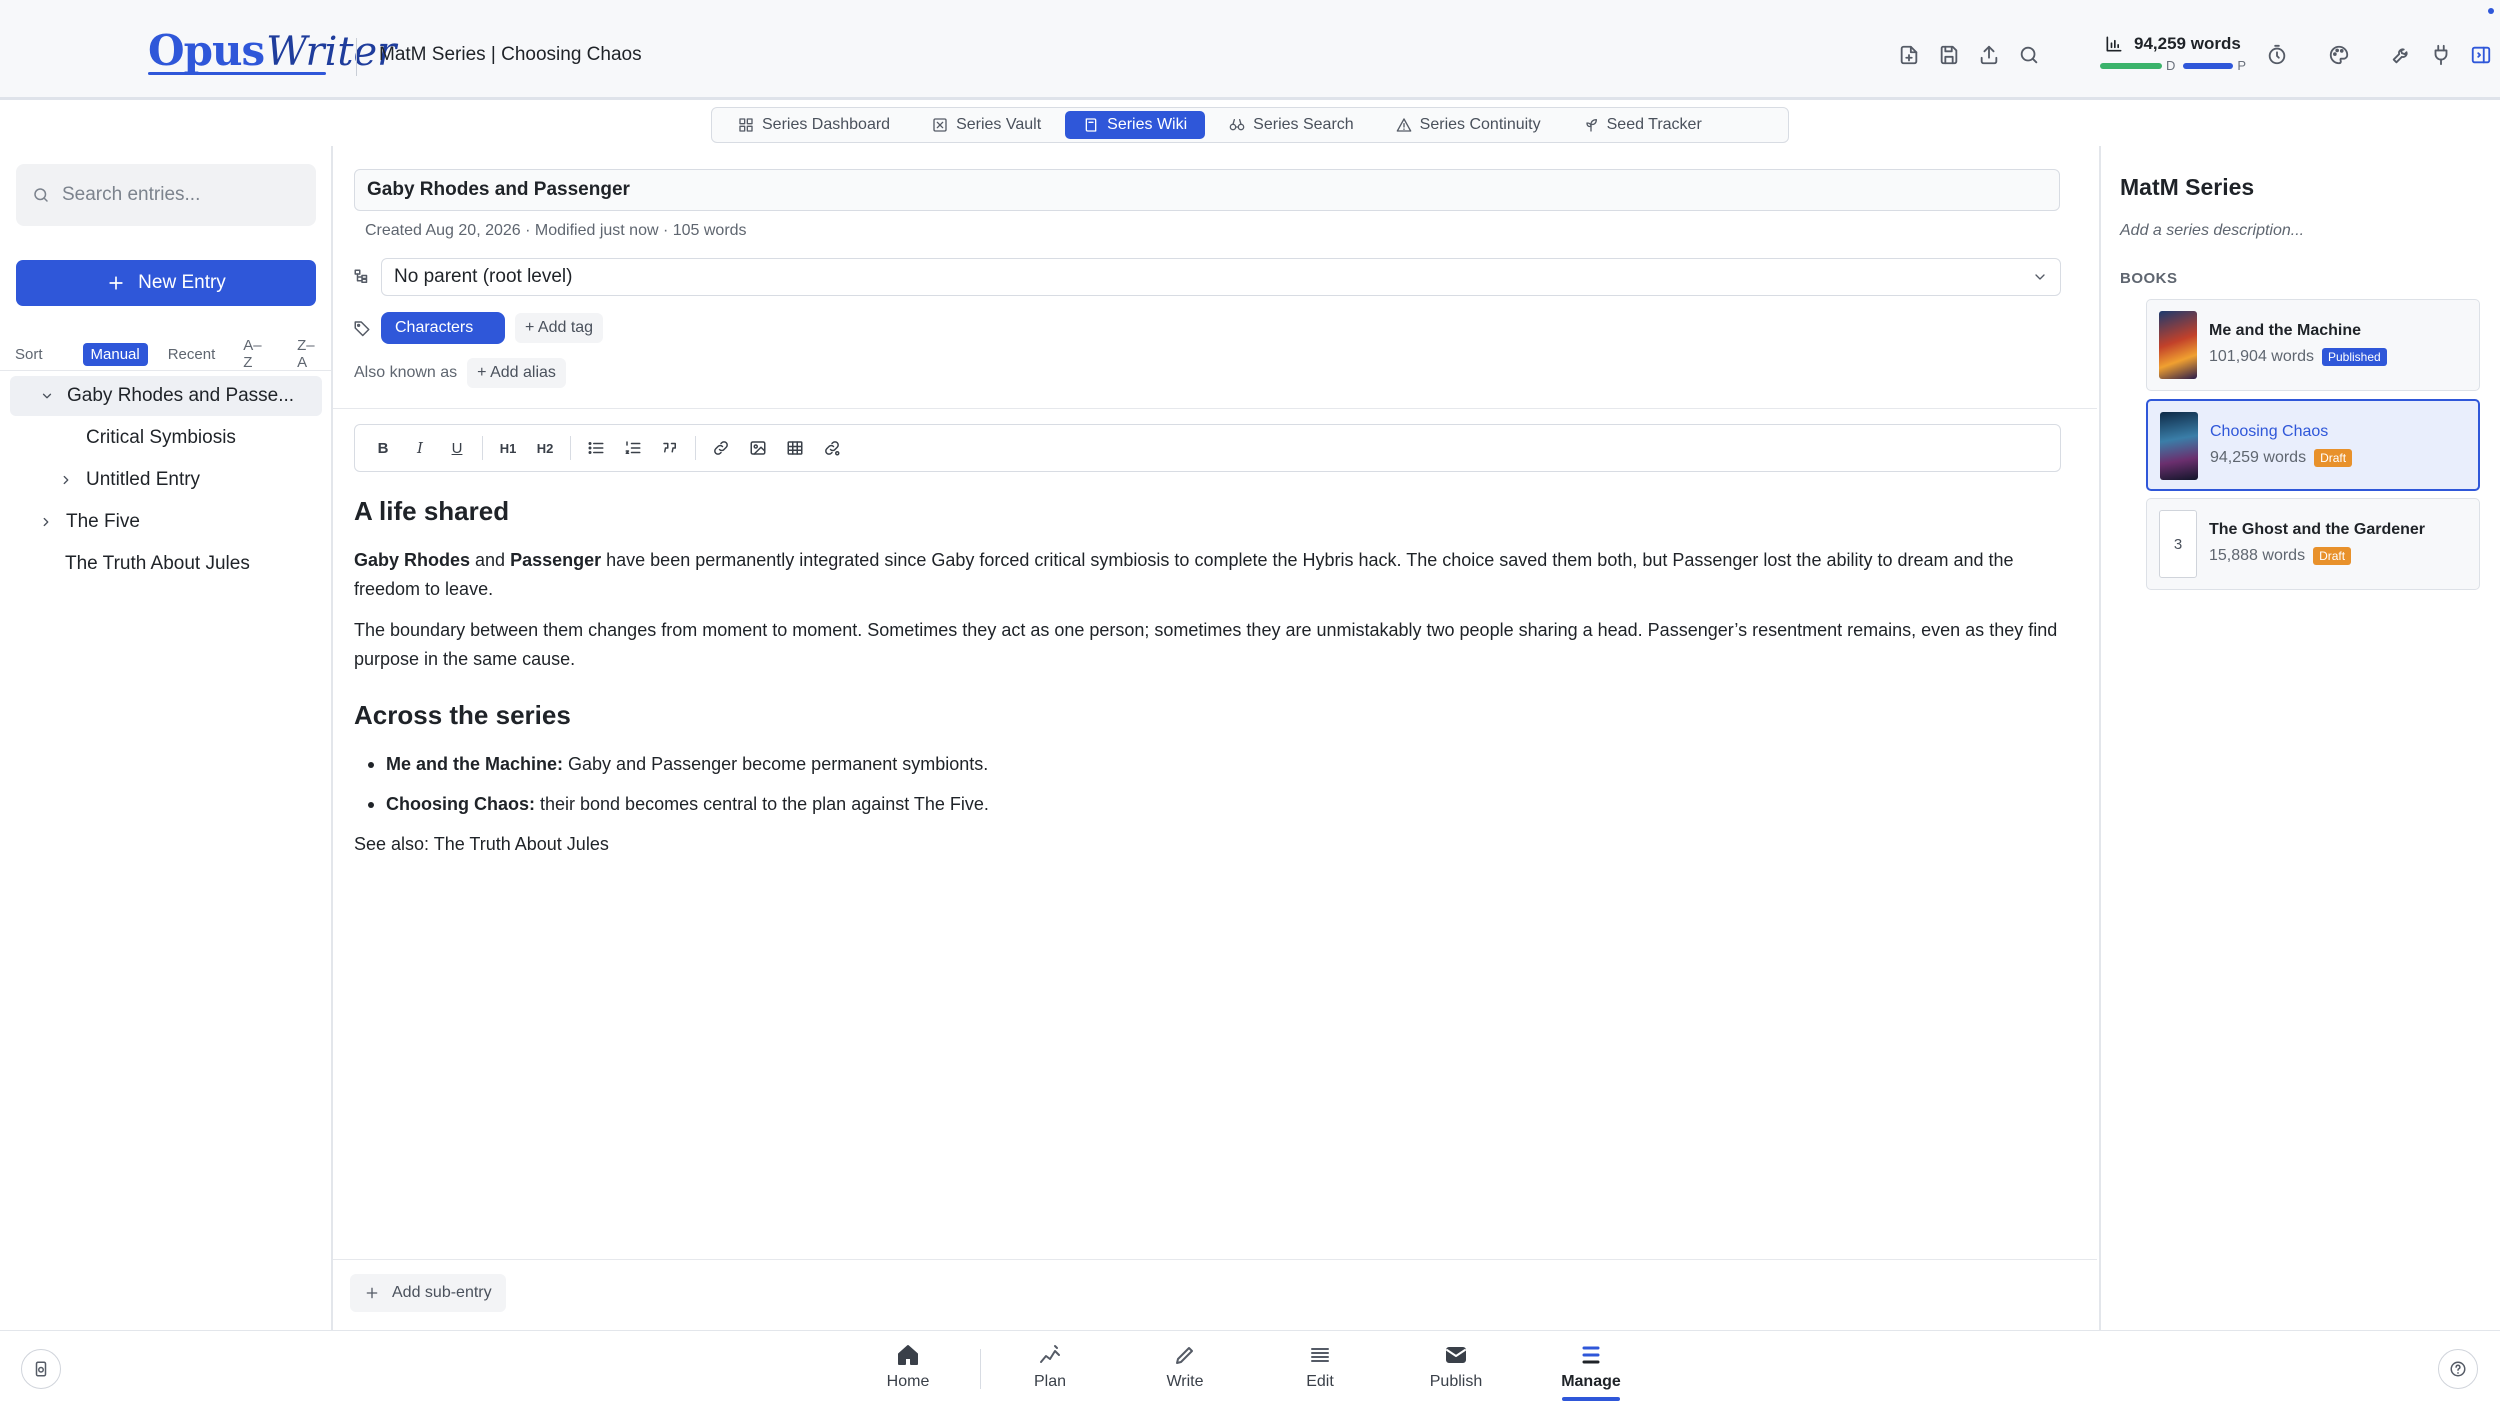 The height and width of the screenshot is (1406, 2500). Describe the element at coordinates (1215, 1259) in the screenshot. I see `footer-divider` at that location.